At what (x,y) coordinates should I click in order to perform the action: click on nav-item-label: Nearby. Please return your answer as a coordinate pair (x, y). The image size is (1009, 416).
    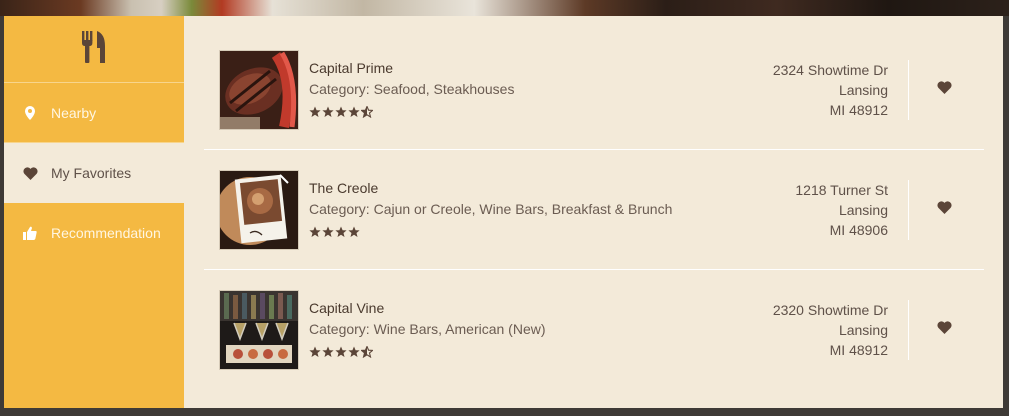
    Looking at the image, I should click on (74, 112).